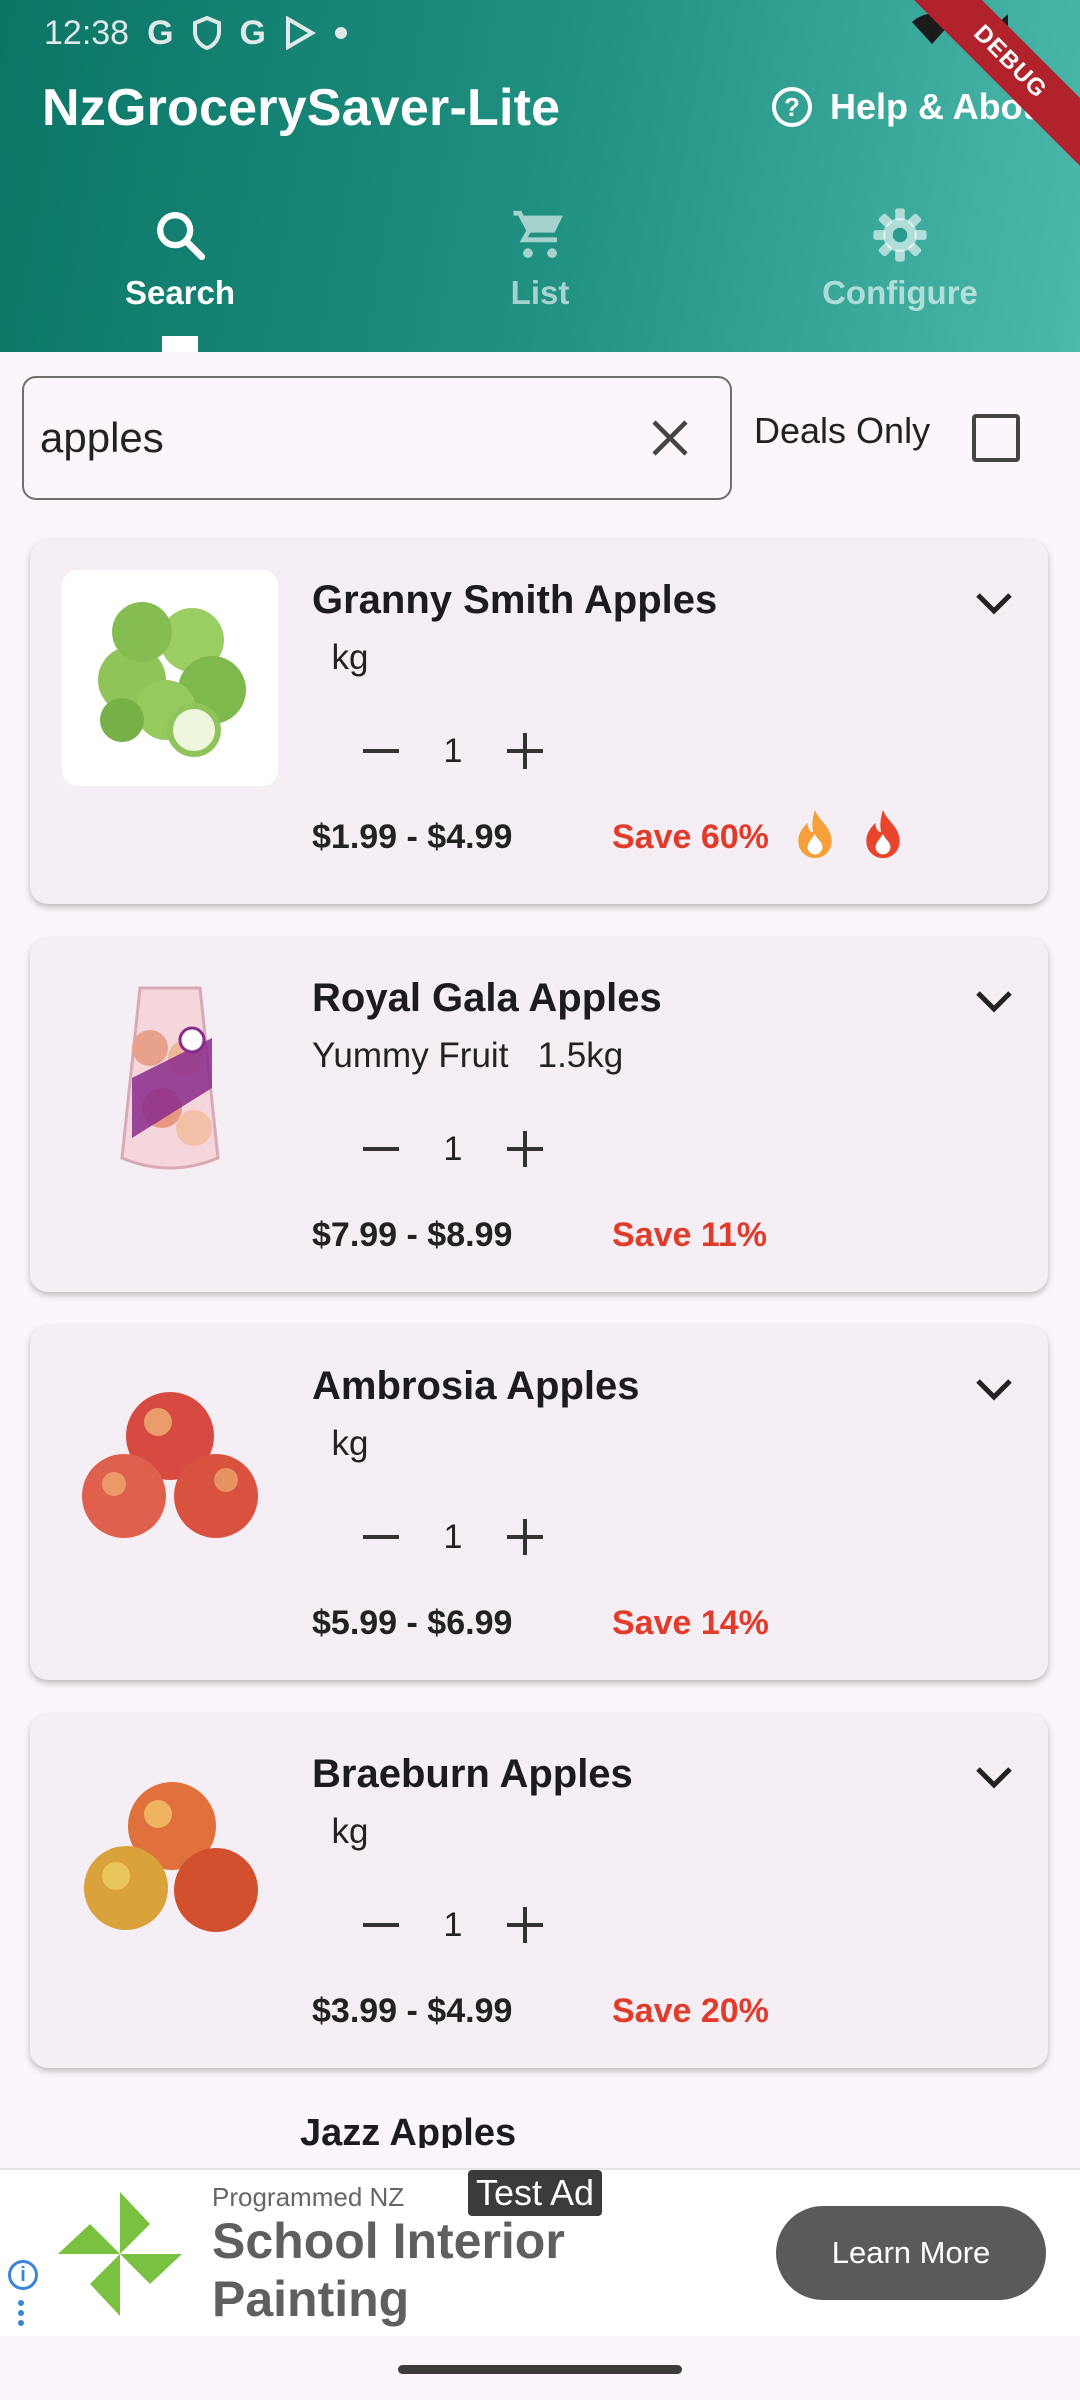 This screenshot has height=2400, width=1080. I want to click on save-percent: Save 20%, so click(690, 2011).